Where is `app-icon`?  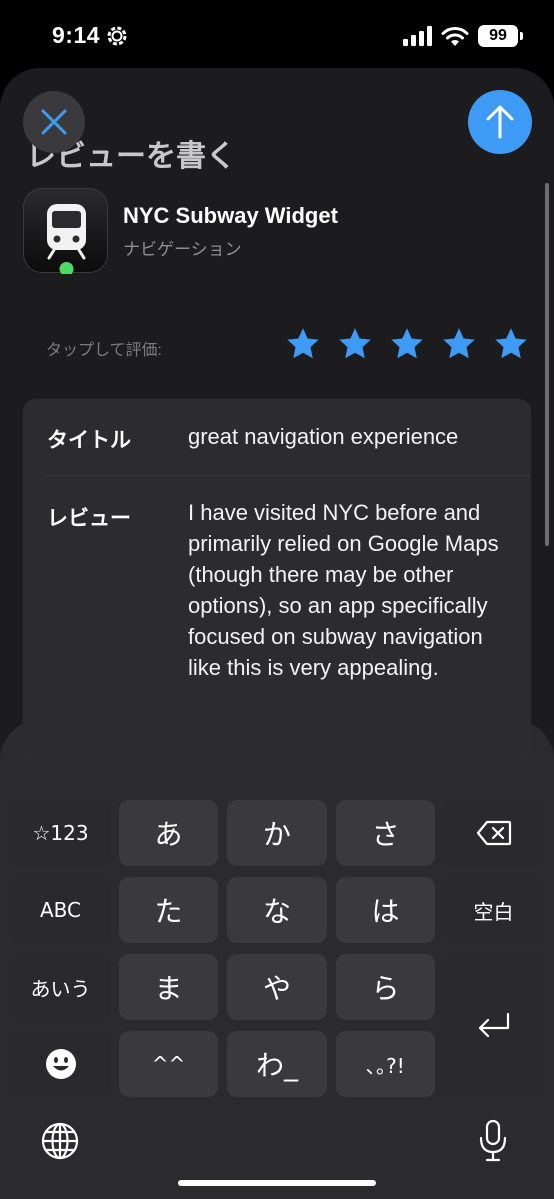 app-icon is located at coordinates (65, 232).